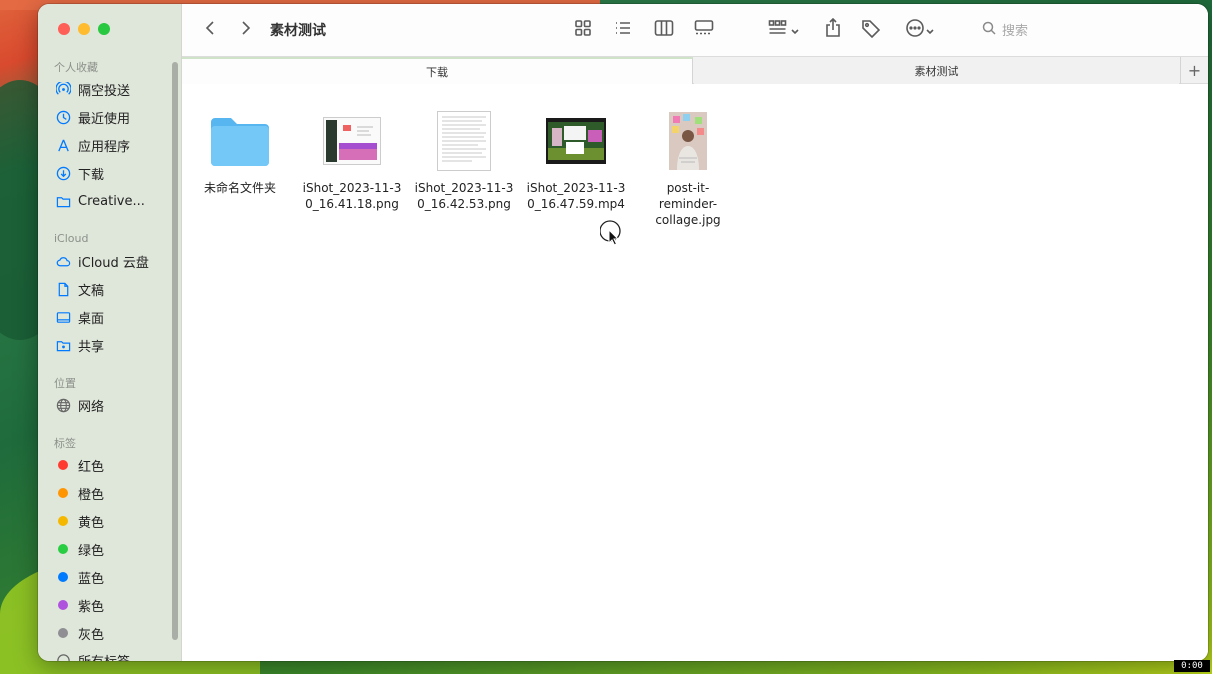  Describe the element at coordinates (688, 141) in the screenshot. I see `photo-thumbnail` at that location.